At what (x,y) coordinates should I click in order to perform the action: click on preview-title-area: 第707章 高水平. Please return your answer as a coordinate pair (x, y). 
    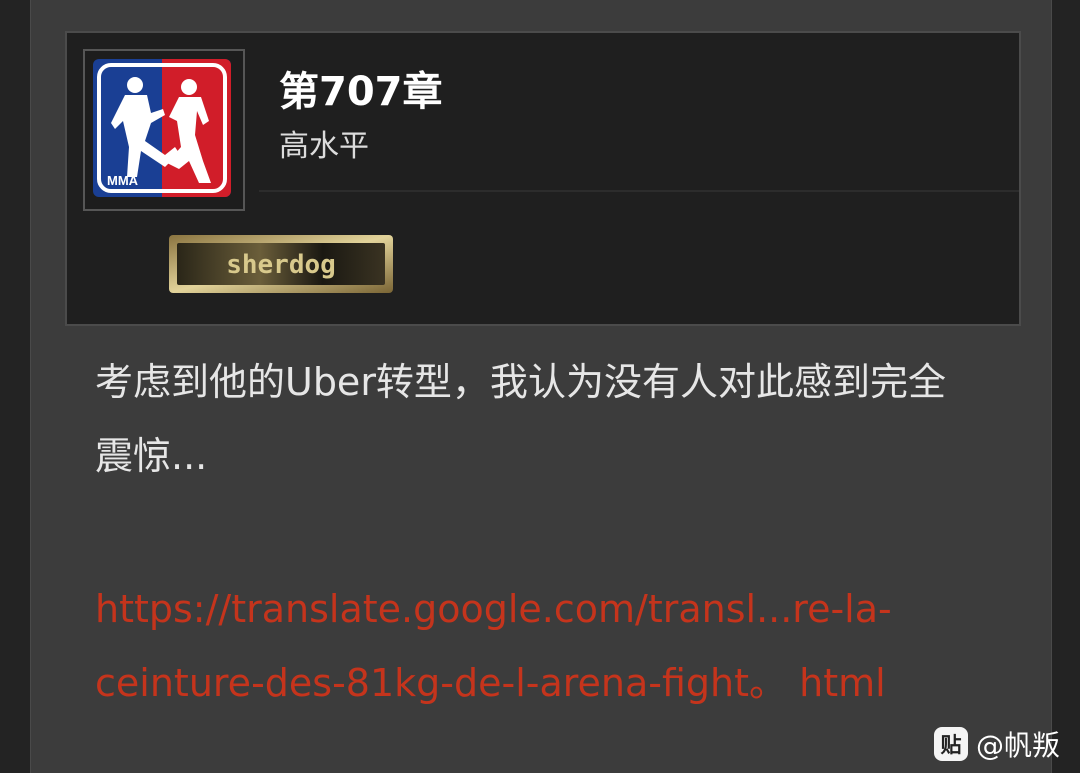
    Looking at the image, I should click on (639, 112).